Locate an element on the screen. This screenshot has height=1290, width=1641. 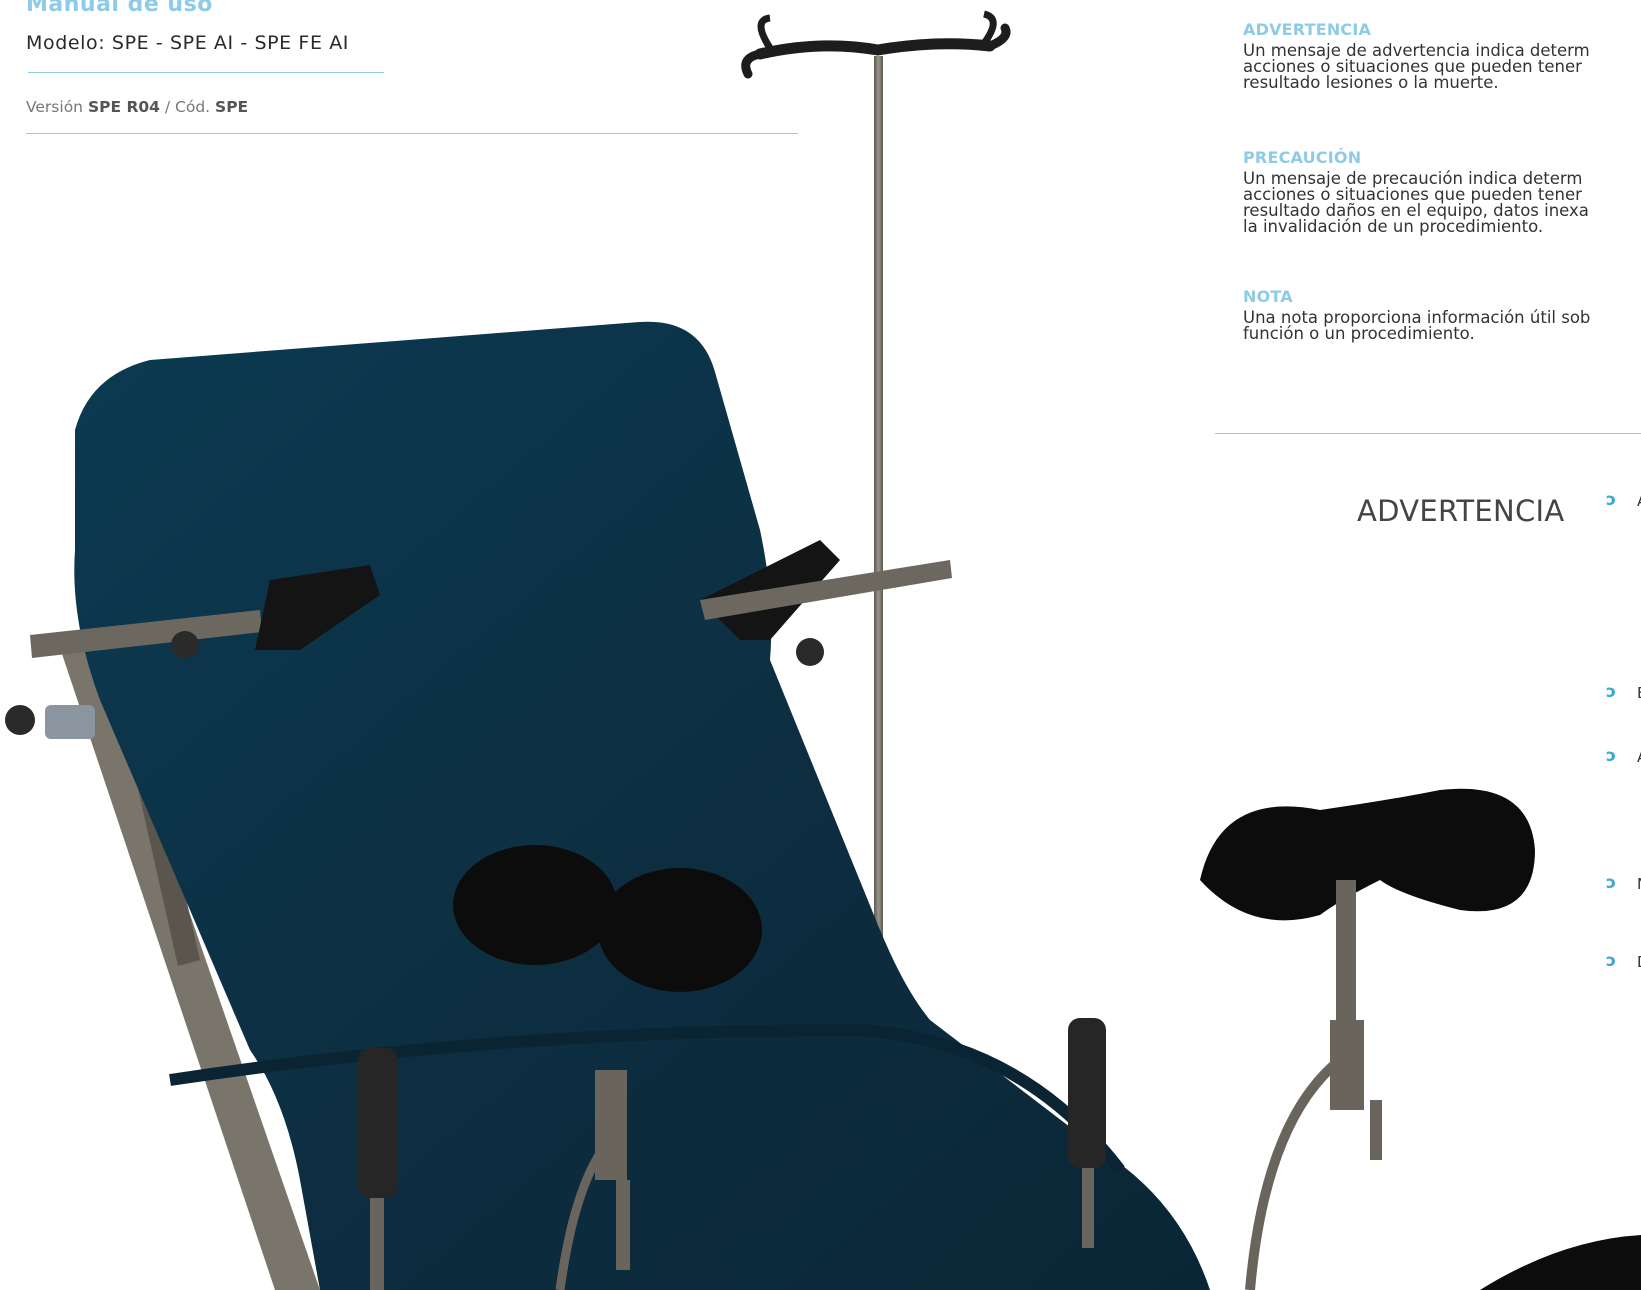
version-separator: / Cód. is located at coordinates (187, 107).